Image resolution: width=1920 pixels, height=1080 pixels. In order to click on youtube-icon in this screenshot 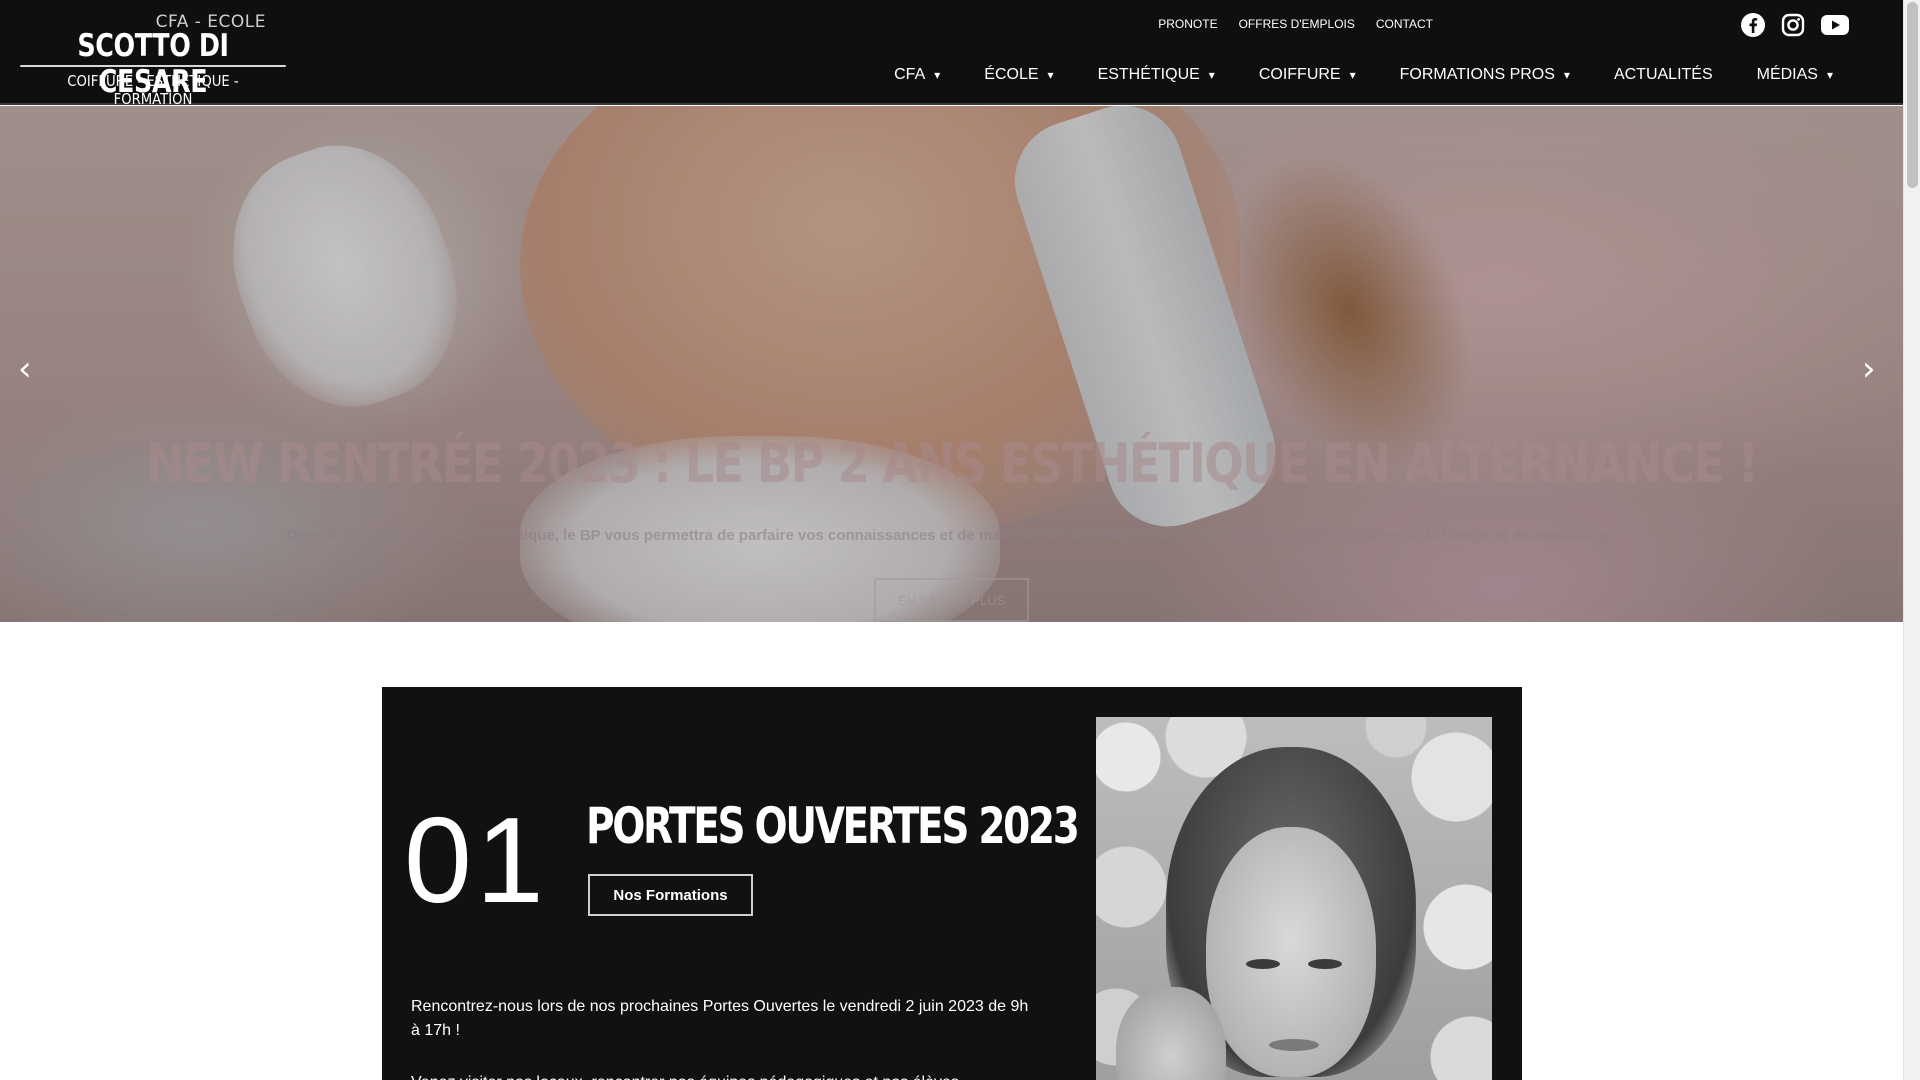, I will do `click(1835, 25)`.